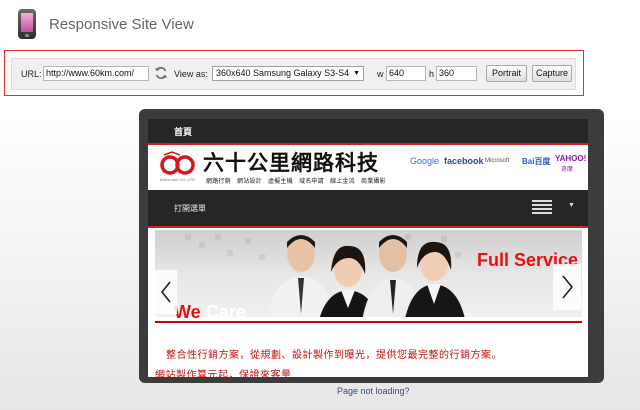 Image resolution: width=640 pixels, height=410 pixels. Describe the element at coordinates (380, 74) in the screenshot. I see `width-label: w` at that location.